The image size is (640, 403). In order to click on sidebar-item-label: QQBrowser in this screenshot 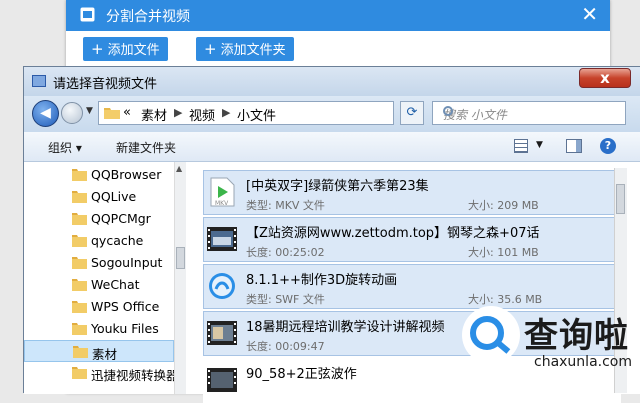, I will do `click(126, 174)`.